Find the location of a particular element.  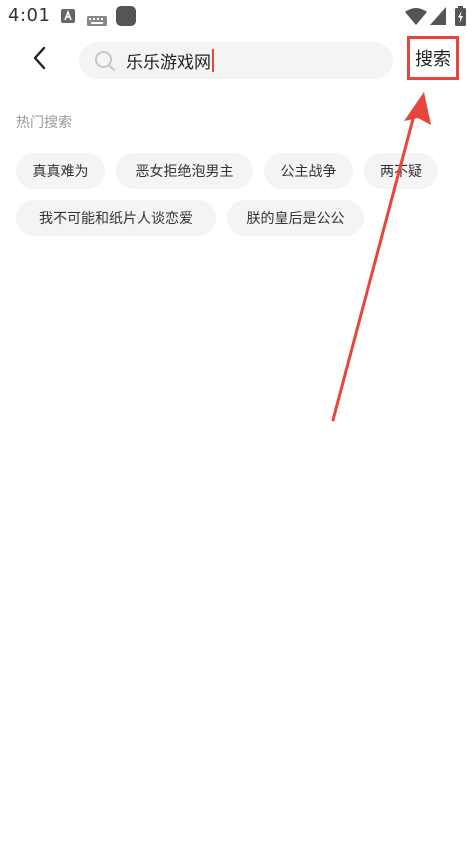

hot-search-title: 热门搜索 is located at coordinates (44, 123).